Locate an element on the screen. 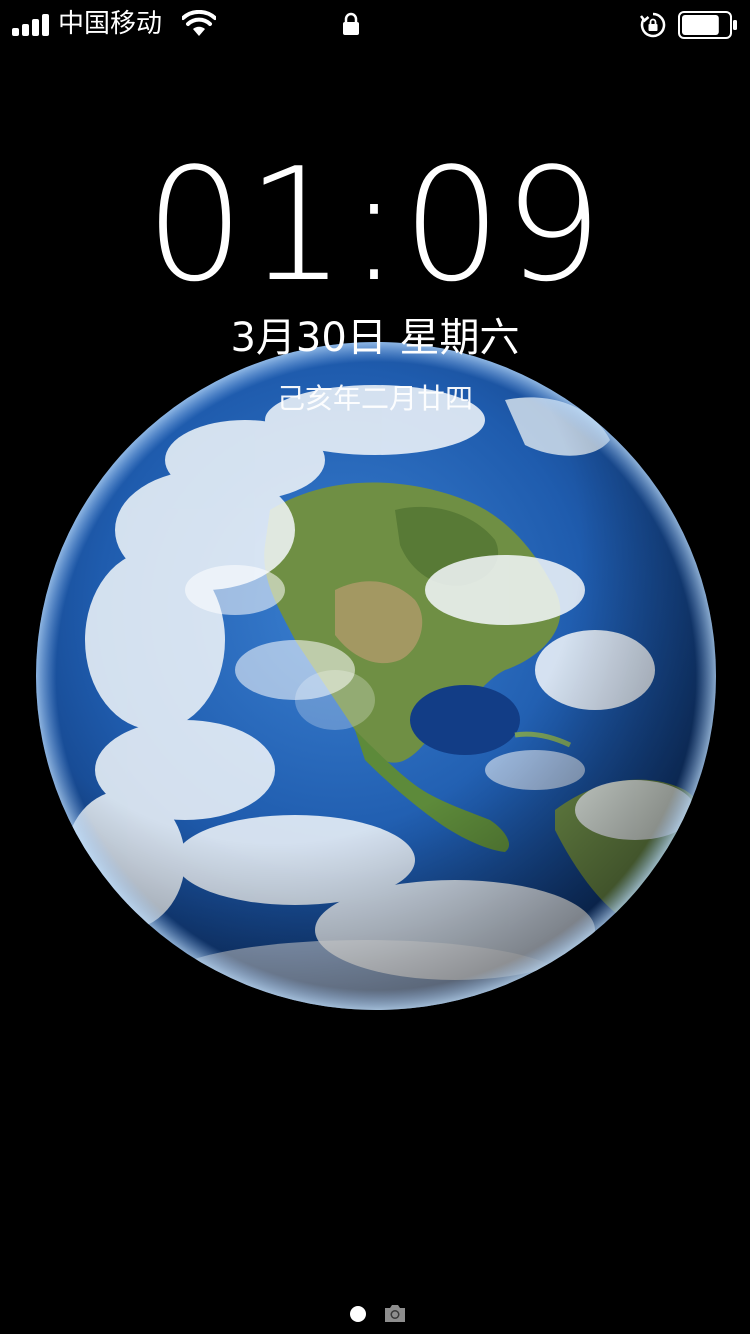 The height and width of the screenshot is (1334, 750). rotation-lock-icon is located at coordinates (653, 25).